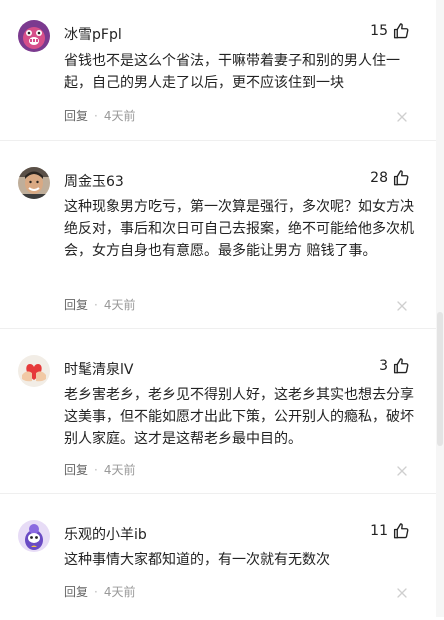 The height and width of the screenshot is (620, 444). Describe the element at coordinates (379, 178) in the screenshot. I see `like-count: 28` at that location.